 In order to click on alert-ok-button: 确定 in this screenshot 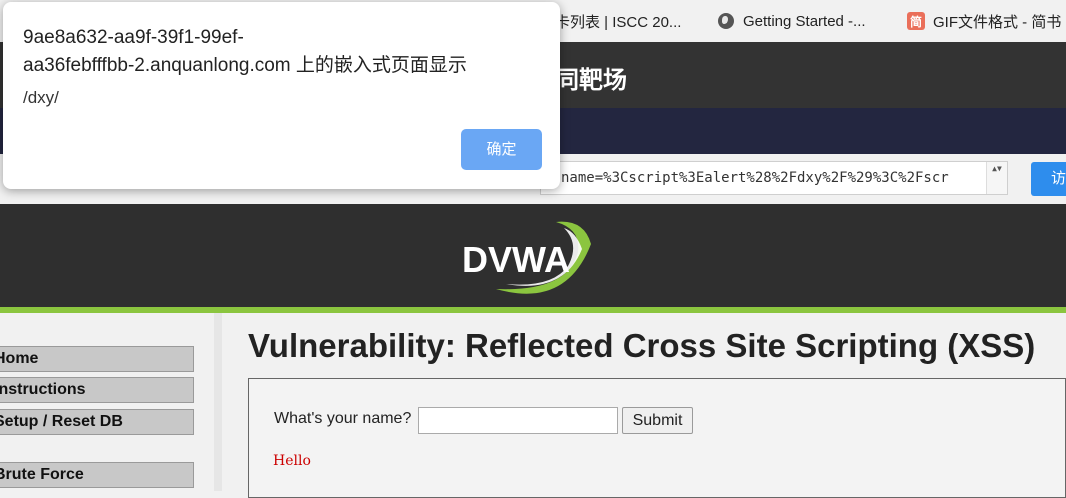, I will do `click(501, 149)`.